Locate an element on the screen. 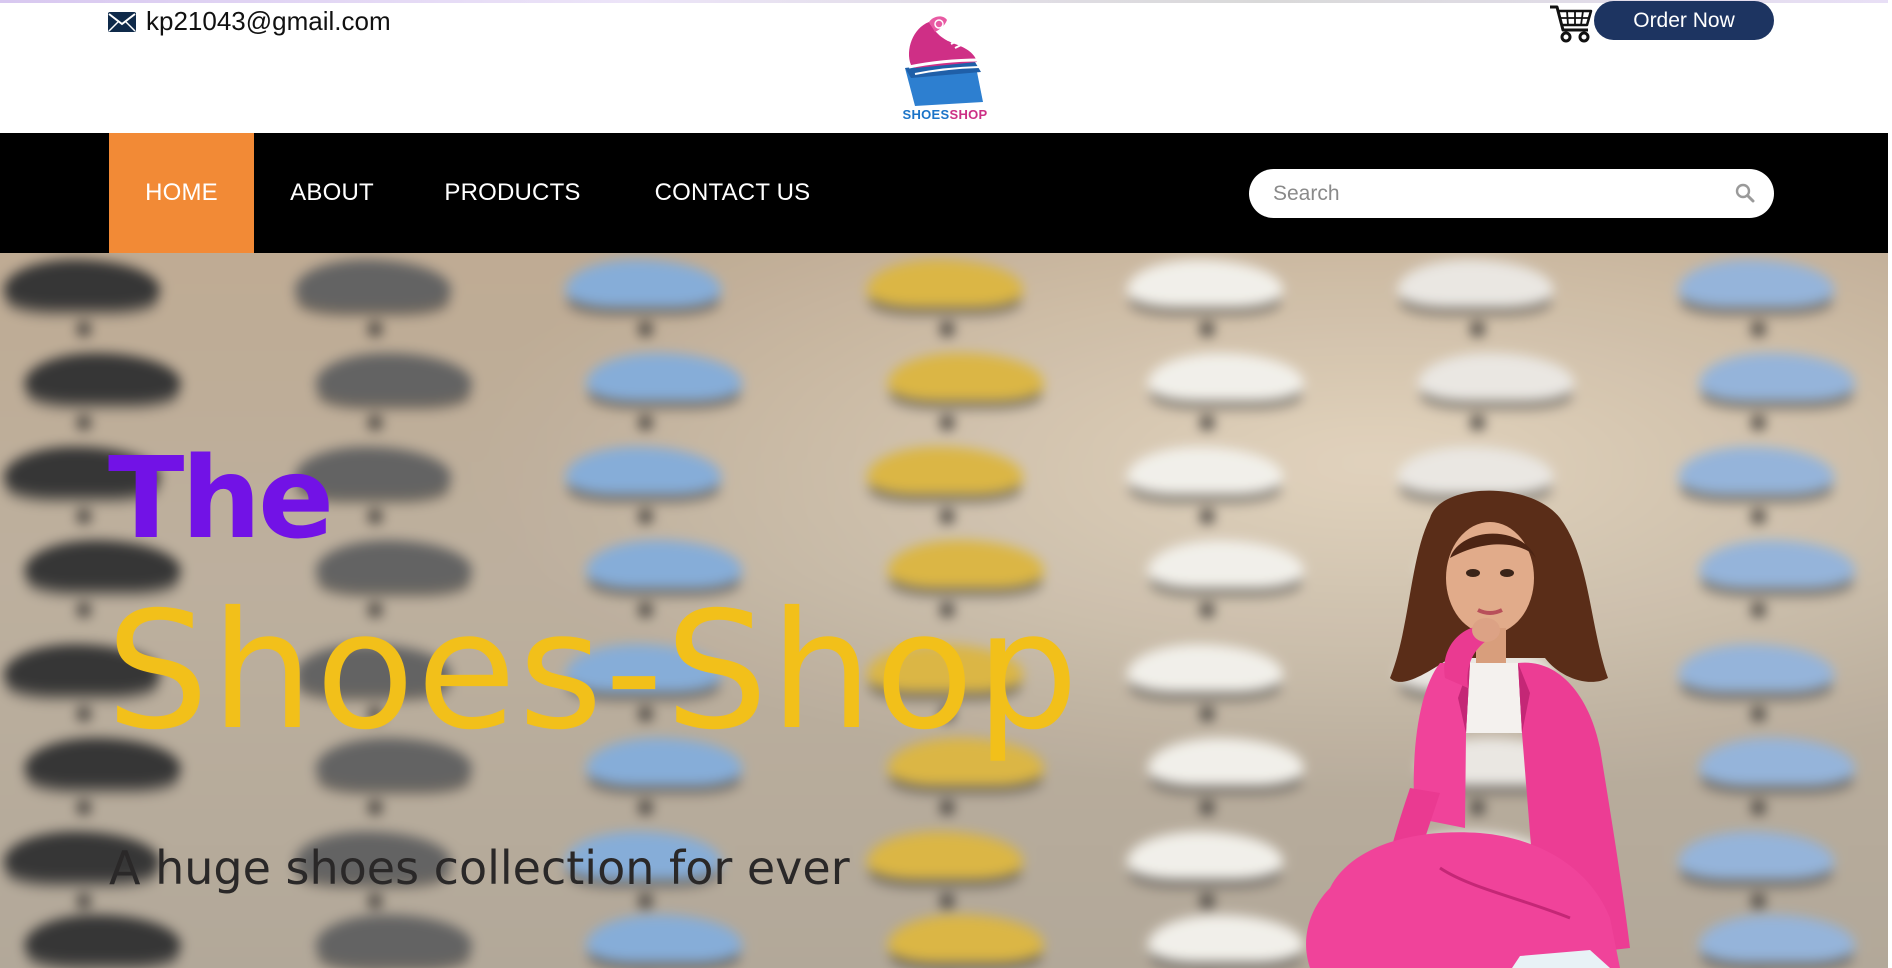  main-nav: HOME ABOUT PRODUCTS CONTACT US is located at coordinates (944, 193).